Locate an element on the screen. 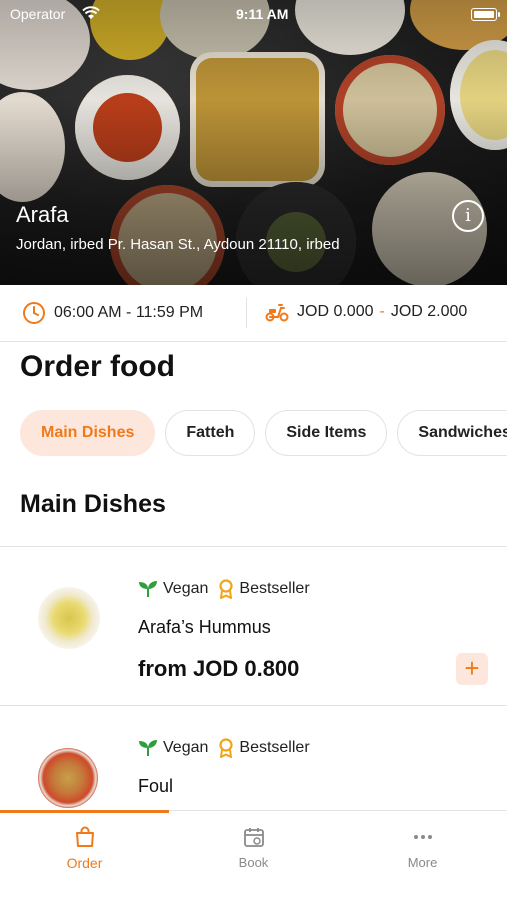 This screenshot has height=901, width=507. tab-order: Order is located at coordinates (84, 848).